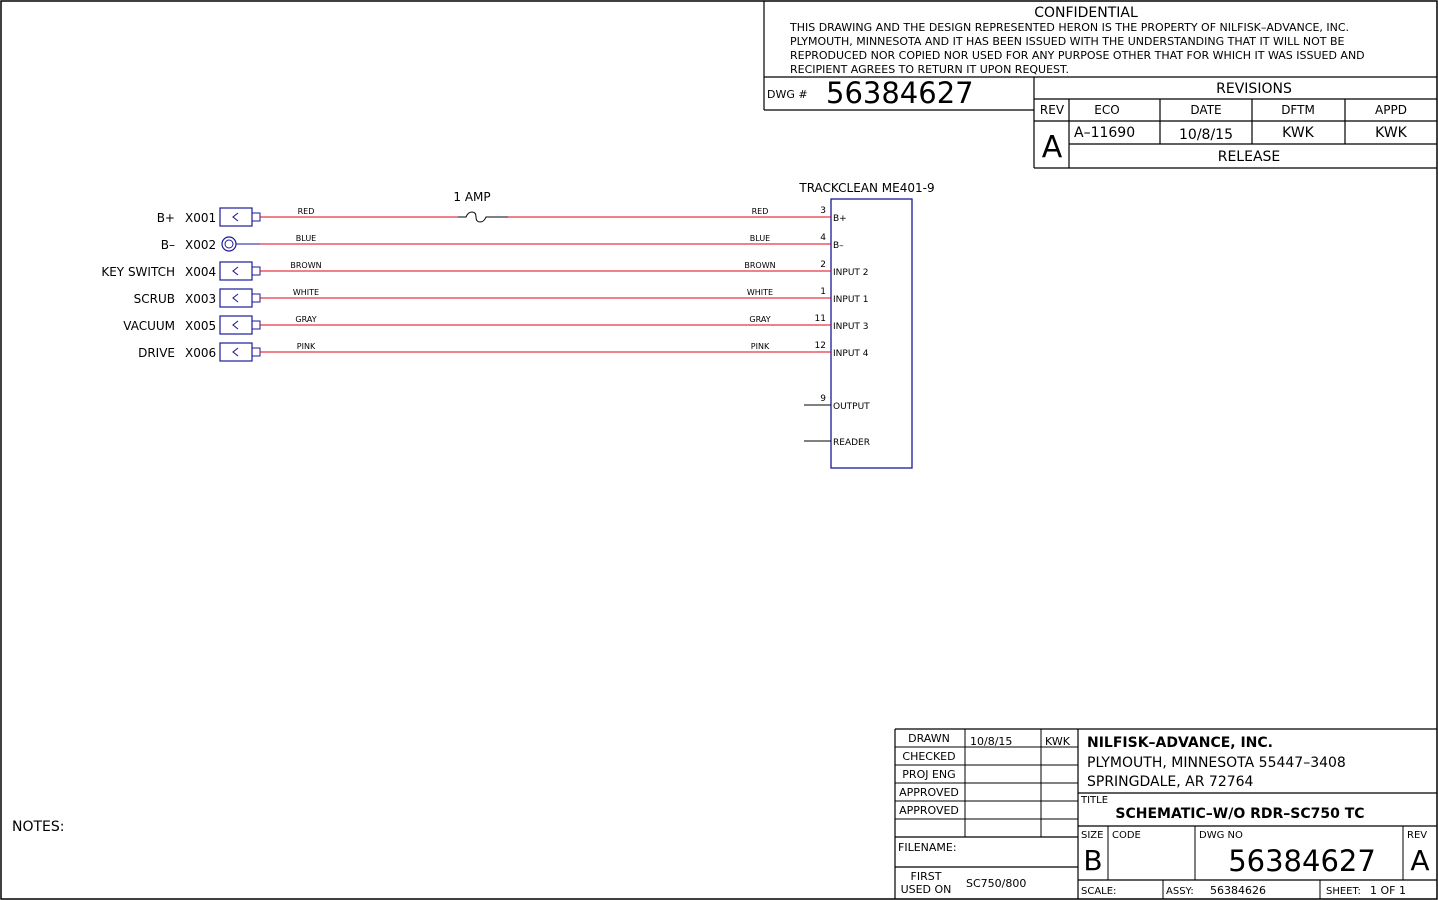 This screenshot has height=900, width=1438. What do you see at coordinates (926, 876) in the screenshot?
I see `first-used-label-1: FIRST` at bounding box center [926, 876].